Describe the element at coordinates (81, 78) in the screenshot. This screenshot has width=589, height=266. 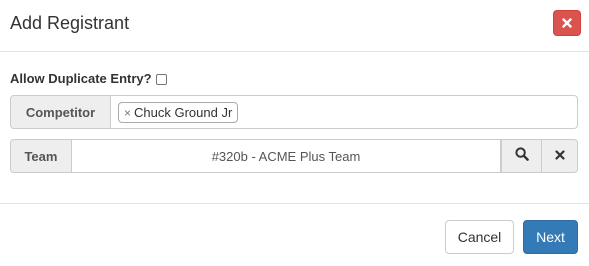
I see `allow-duplicate-label: Allow Duplicate Entry?` at that location.